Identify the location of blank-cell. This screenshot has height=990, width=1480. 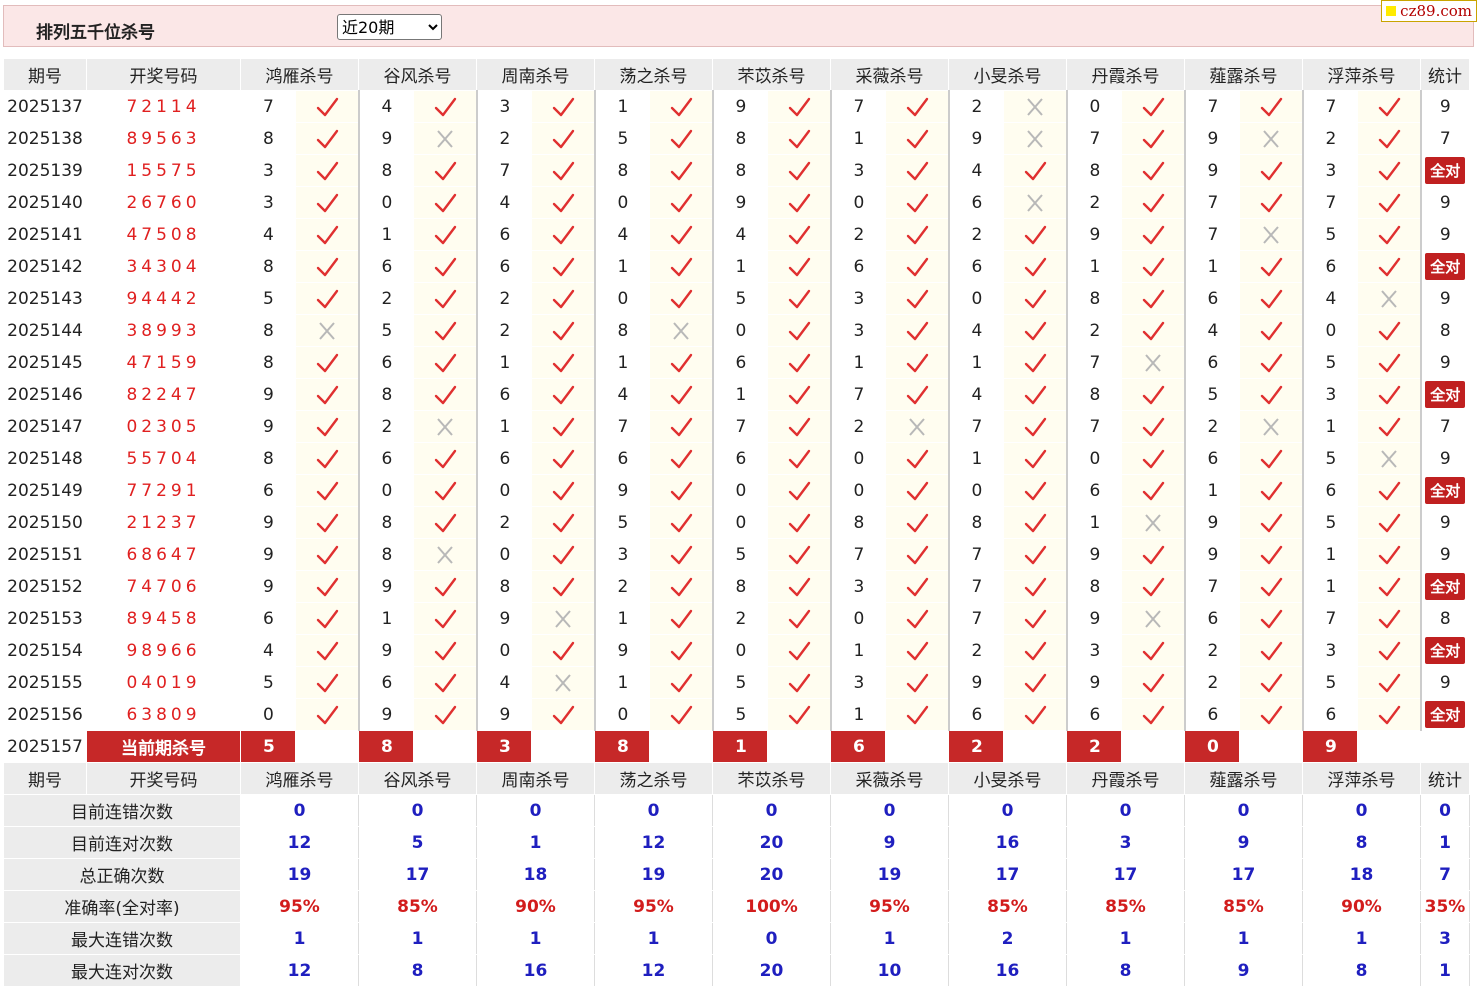
(1389, 746).